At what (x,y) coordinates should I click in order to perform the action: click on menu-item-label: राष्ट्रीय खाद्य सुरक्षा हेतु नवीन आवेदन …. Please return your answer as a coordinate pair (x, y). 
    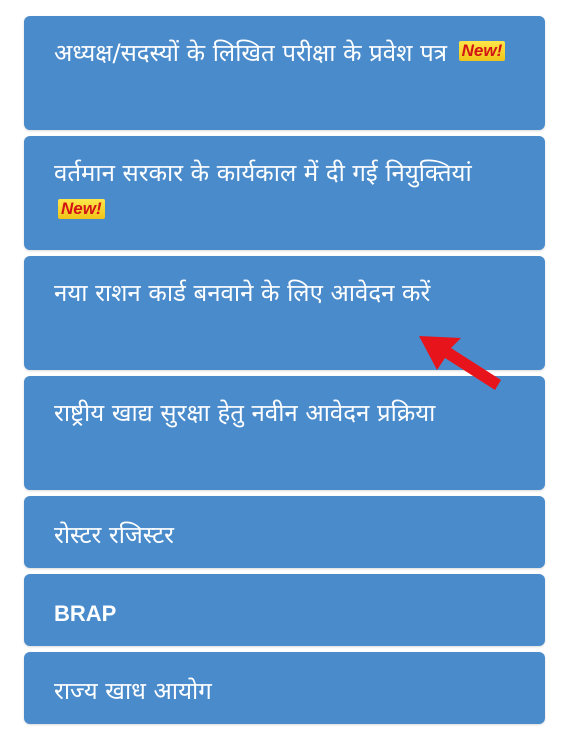
    Looking at the image, I should click on (245, 413).